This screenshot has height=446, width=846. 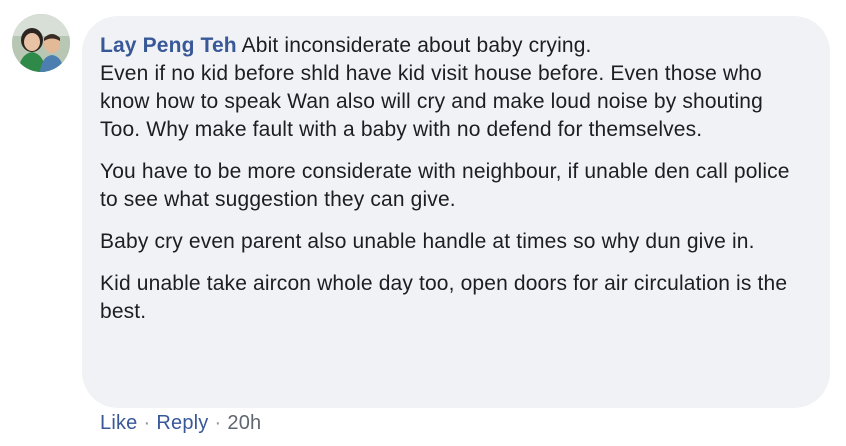 I want to click on comment-author-link: Lay Peng Teh, so click(x=168, y=45).